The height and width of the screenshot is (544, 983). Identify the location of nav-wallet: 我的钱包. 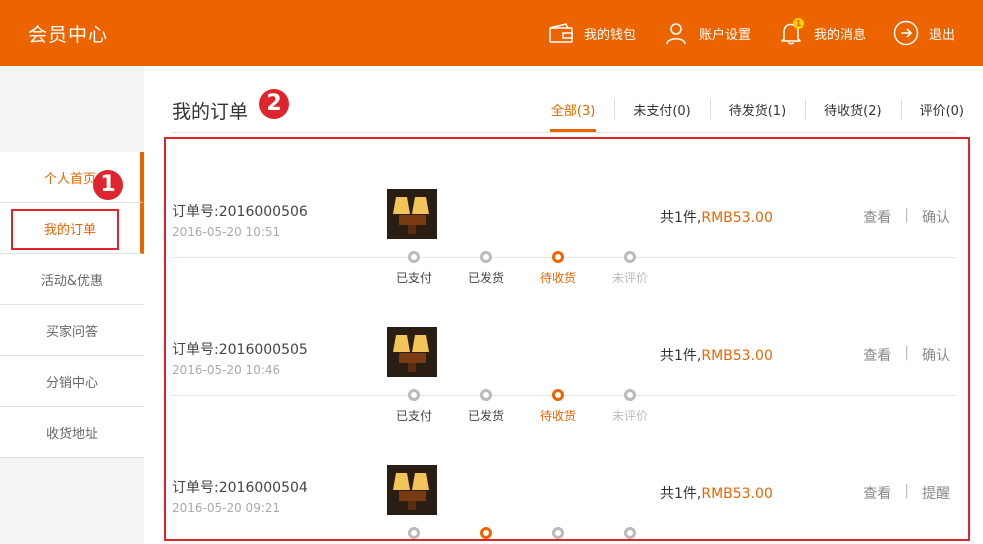
(591, 33).